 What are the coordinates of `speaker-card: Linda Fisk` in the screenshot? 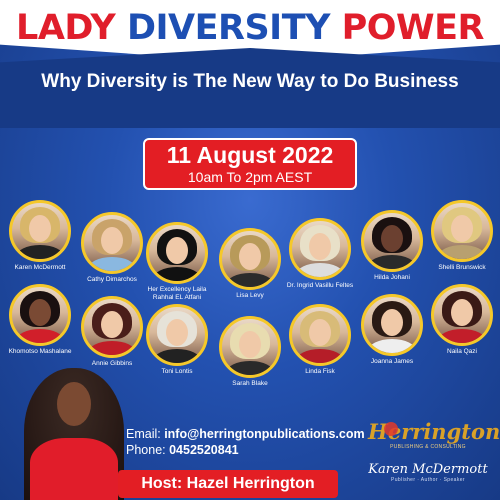 It's located at (320, 340).